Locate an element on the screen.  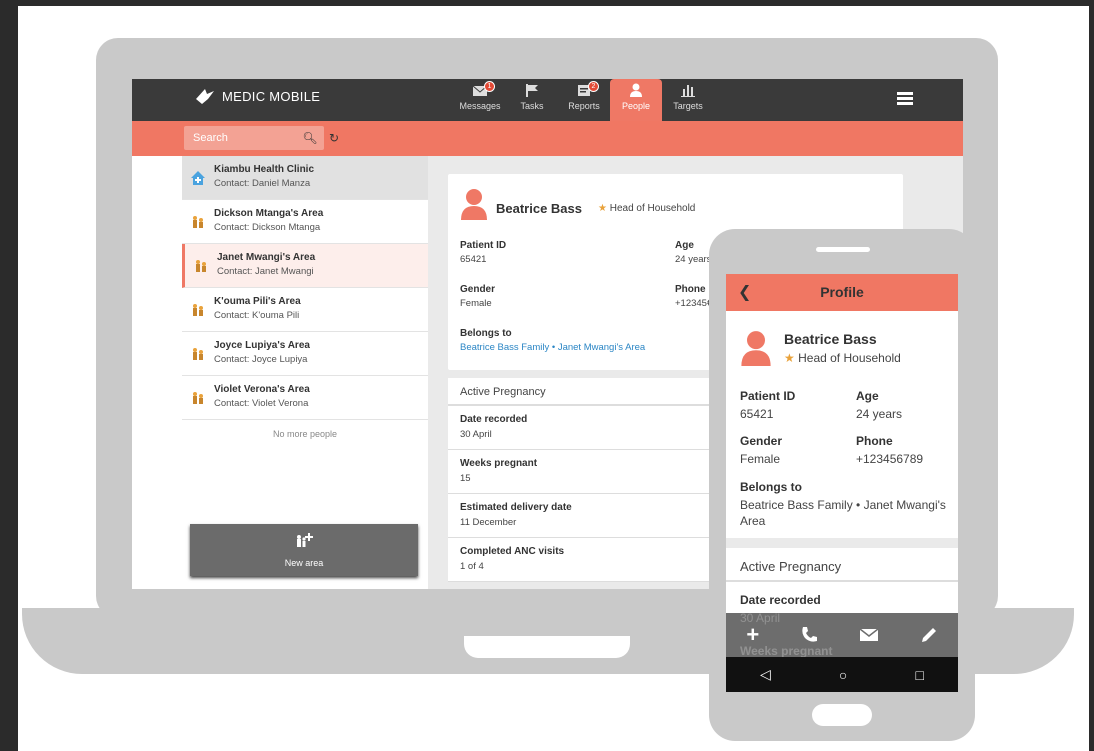
list-item-title: K'ouma Pili's Area is located at coordinates (257, 301).